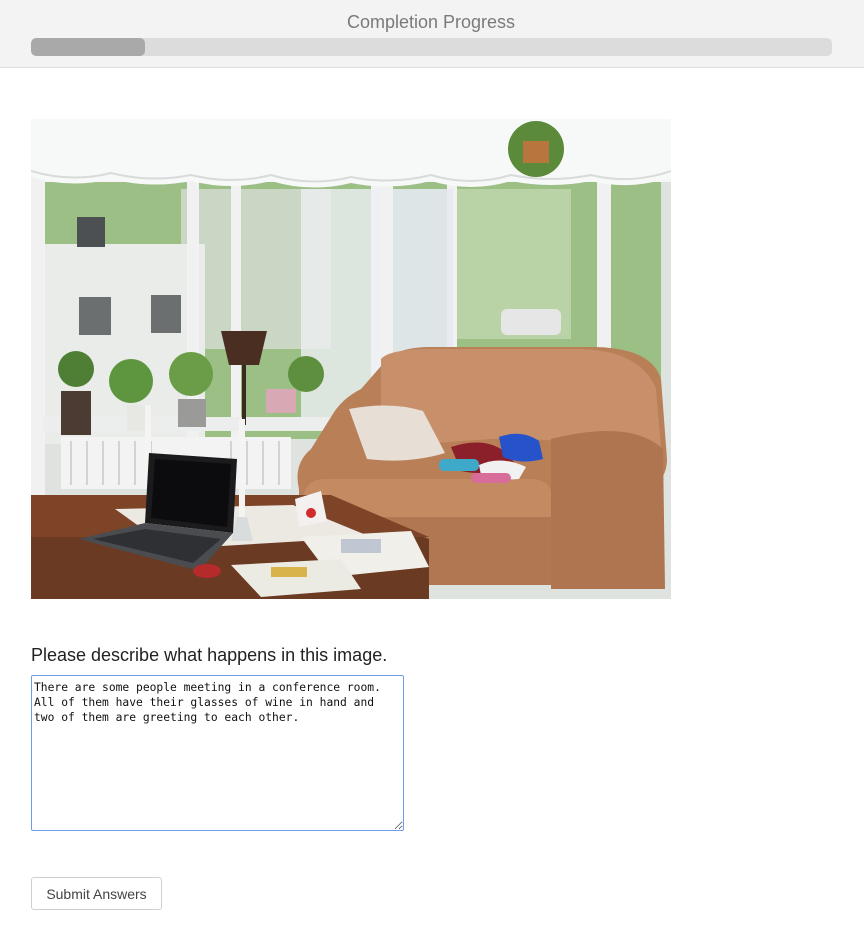 This screenshot has width=864, height=935. Describe the element at coordinates (431, 22) in the screenshot. I see `progress-title: Completion Progress` at that location.